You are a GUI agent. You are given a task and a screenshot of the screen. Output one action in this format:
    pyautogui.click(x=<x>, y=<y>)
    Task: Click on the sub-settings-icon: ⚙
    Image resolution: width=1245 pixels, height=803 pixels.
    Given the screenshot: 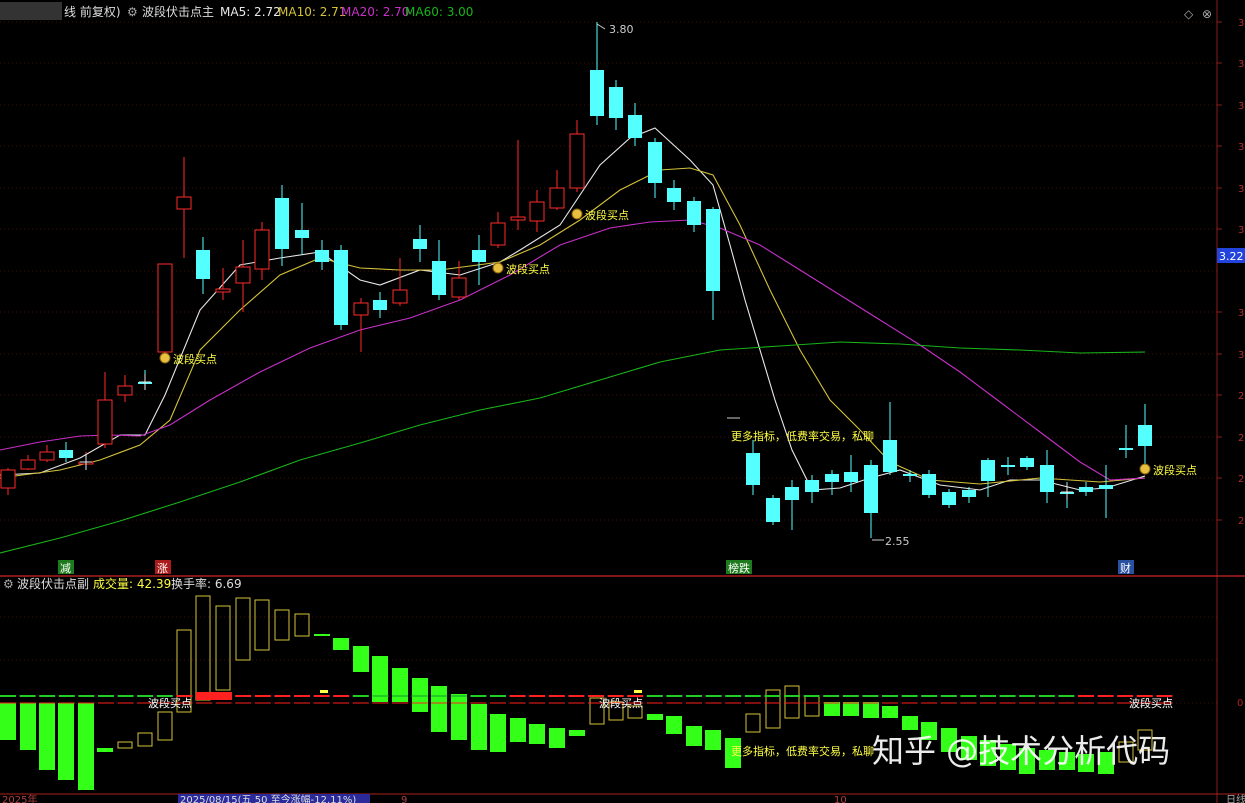 What is the action you would take?
    pyautogui.click(x=8, y=584)
    